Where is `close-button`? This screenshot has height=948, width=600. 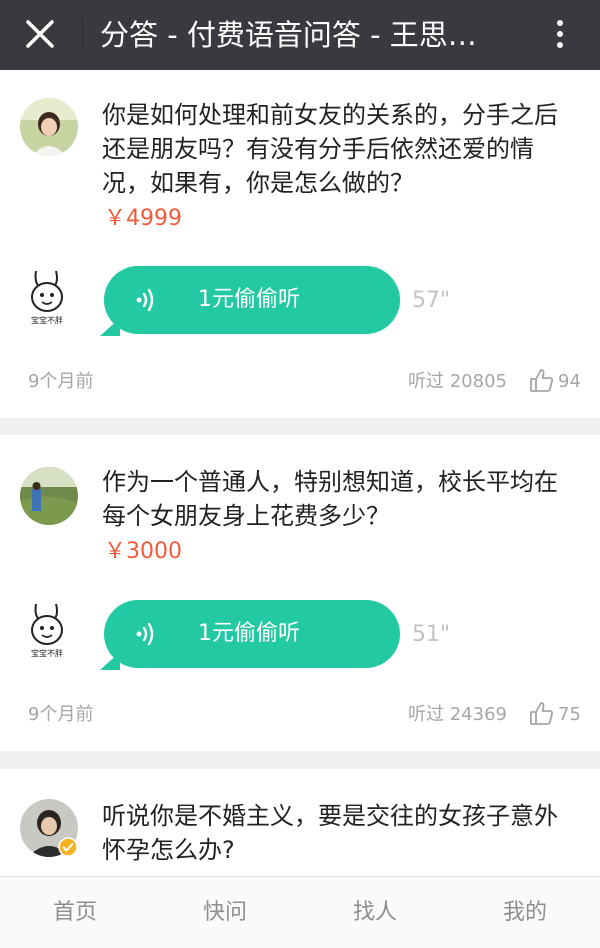 close-button is located at coordinates (40, 34).